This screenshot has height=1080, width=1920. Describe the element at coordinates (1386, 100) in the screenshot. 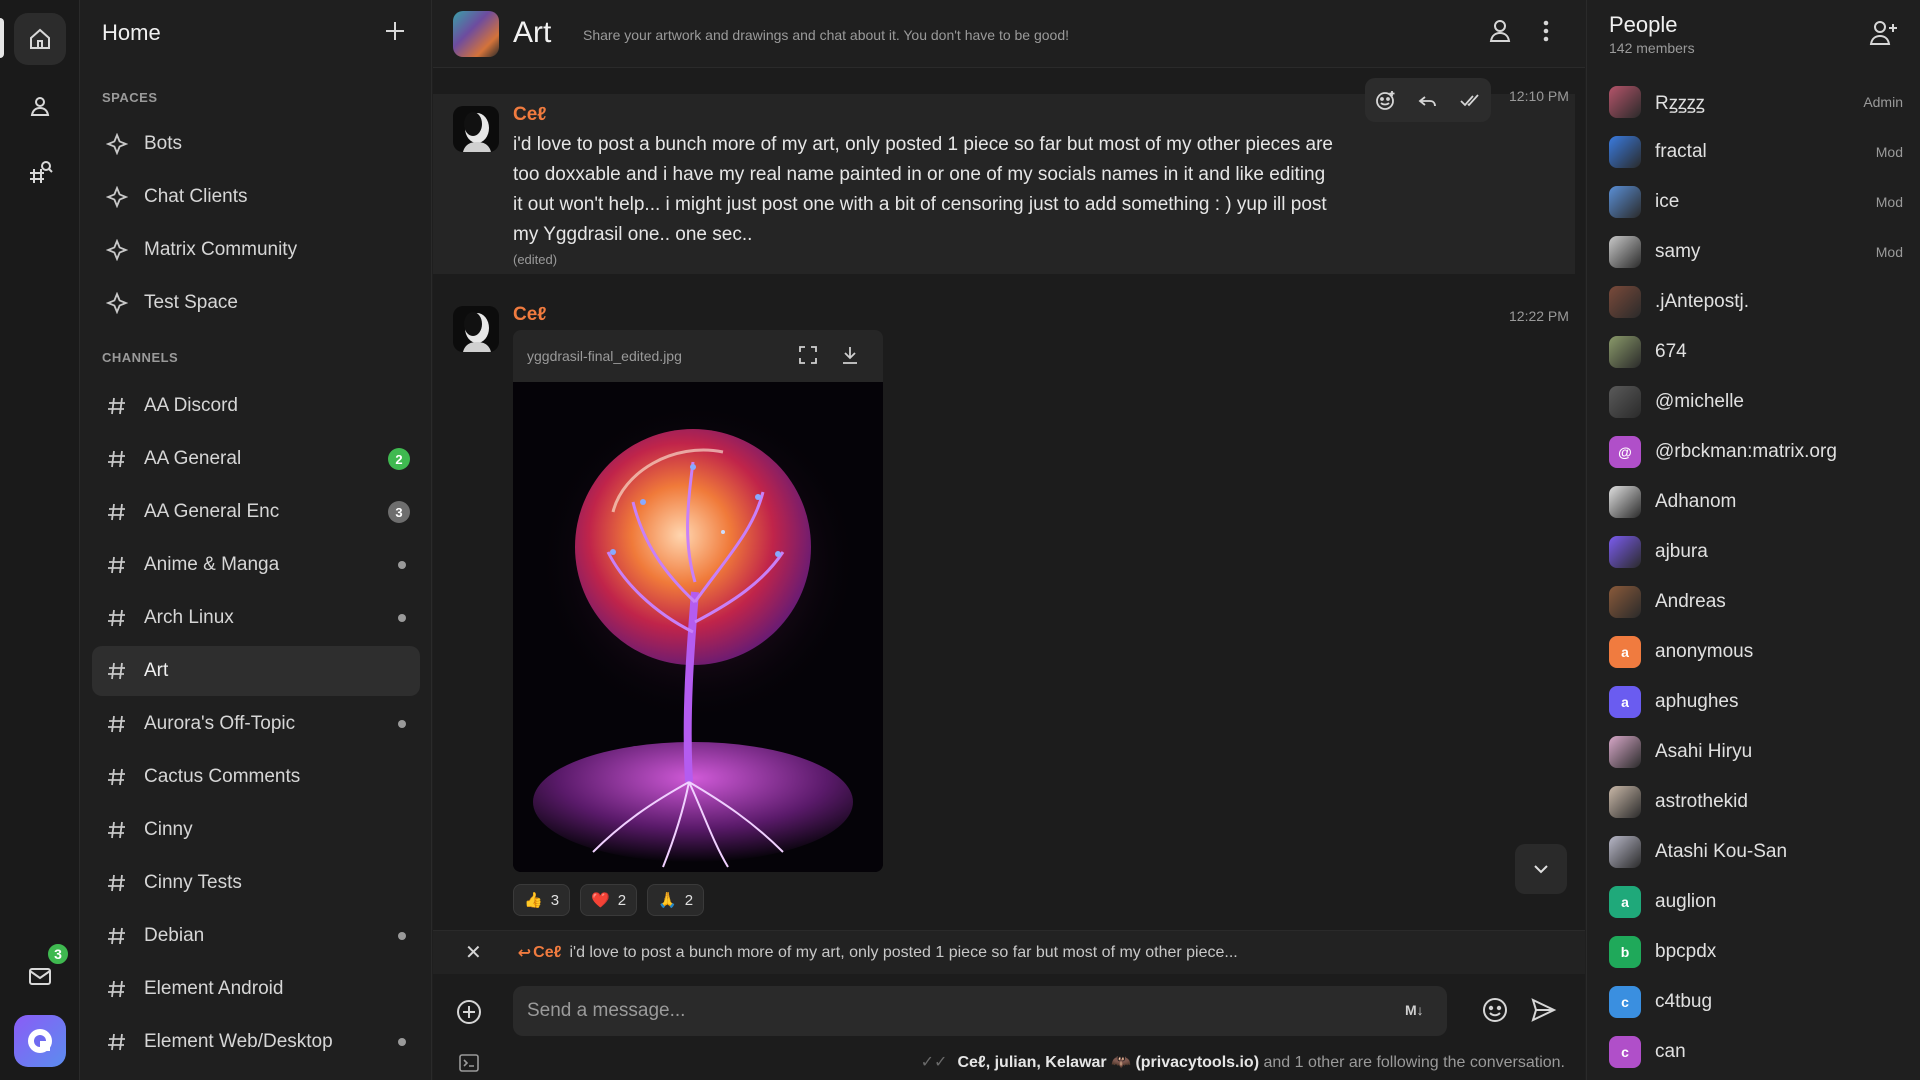

I see `add-reaction-button` at that location.